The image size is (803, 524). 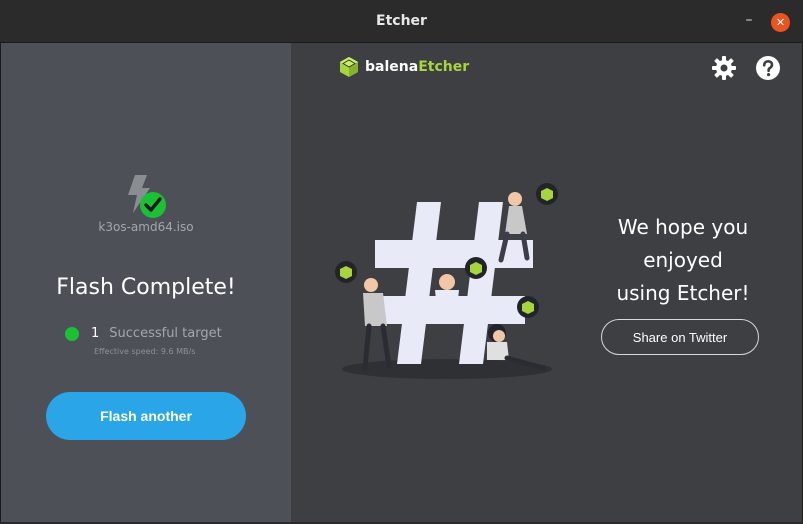 What do you see at coordinates (683, 227) in the screenshot?
I see `thank-you-line-1: We hope you` at bounding box center [683, 227].